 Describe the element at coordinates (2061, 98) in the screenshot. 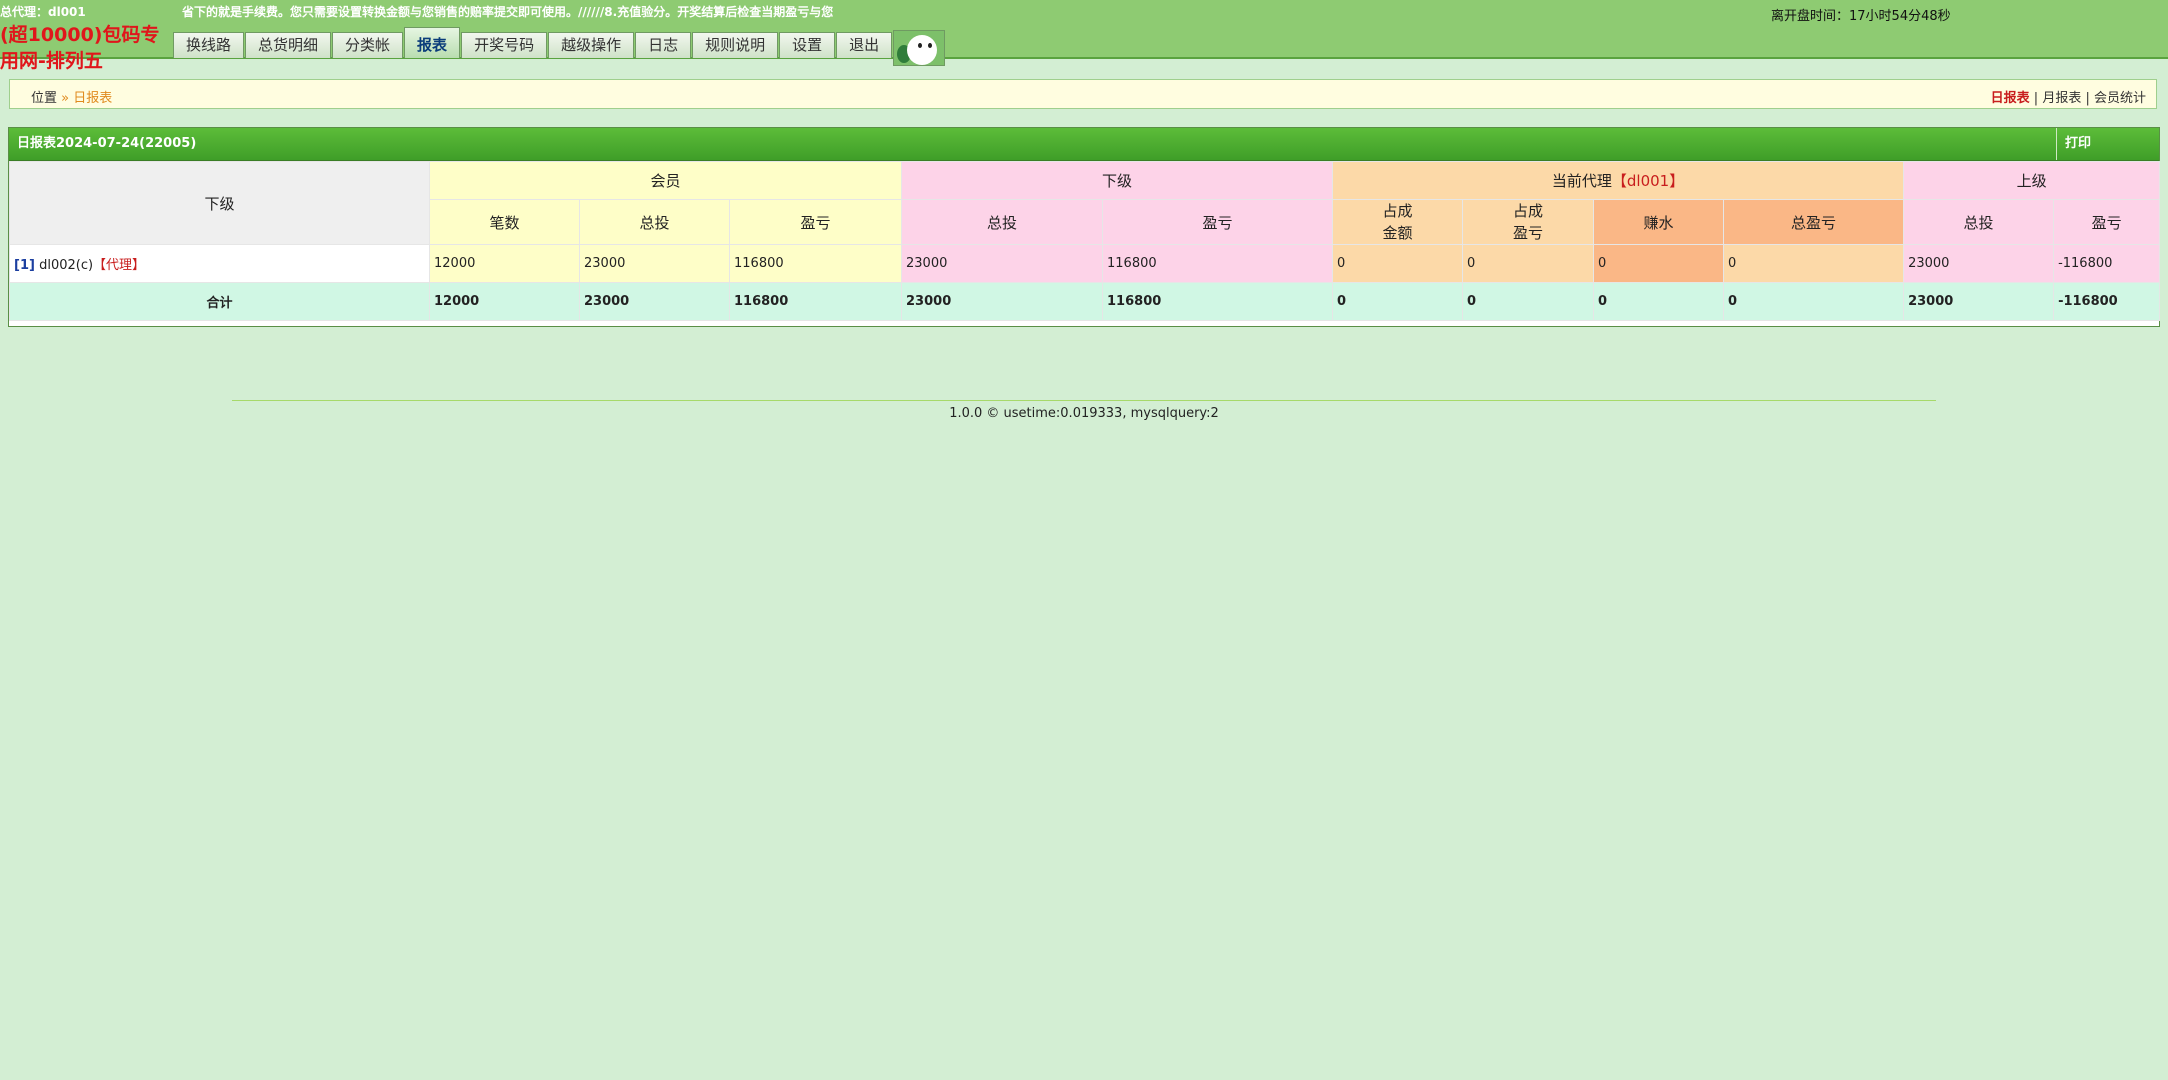

I see `link-monthly-report: 月报表` at that location.